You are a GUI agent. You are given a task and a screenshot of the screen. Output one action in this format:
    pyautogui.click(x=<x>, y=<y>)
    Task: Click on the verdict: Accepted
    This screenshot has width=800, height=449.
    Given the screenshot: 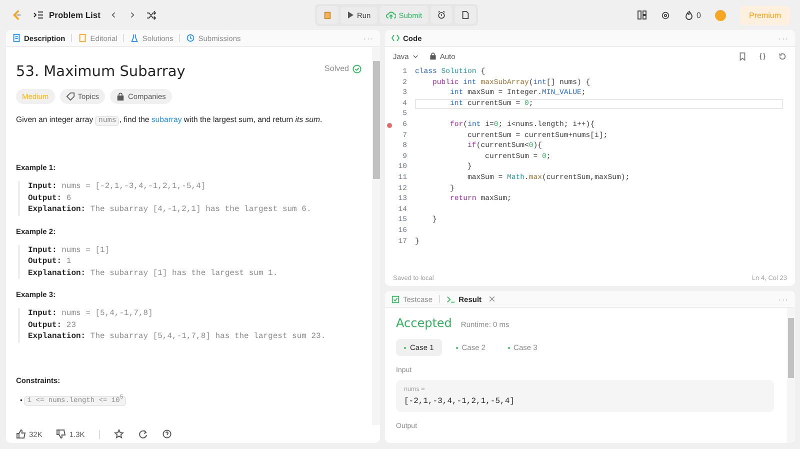 What is the action you would take?
    pyautogui.click(x=424, y=323)
    